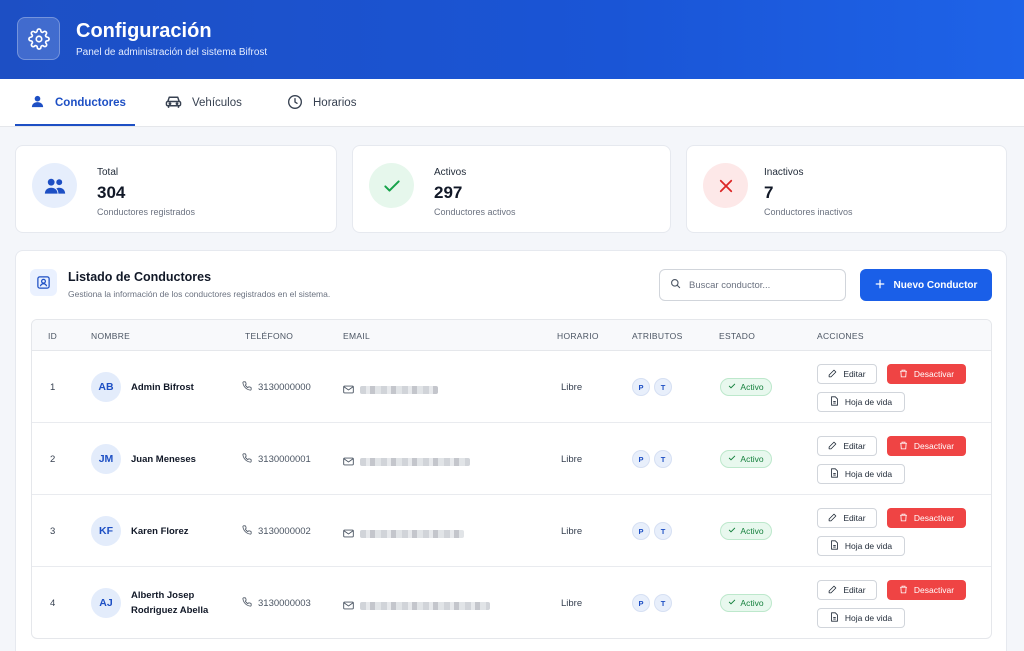 Image resolution: width=1024 pixels, height=651 pixels. What do you see at coordinates (111, 336) in the screenshot?
I see `column-header-nombre: NOMBRE` at bounding box center [111, 336].